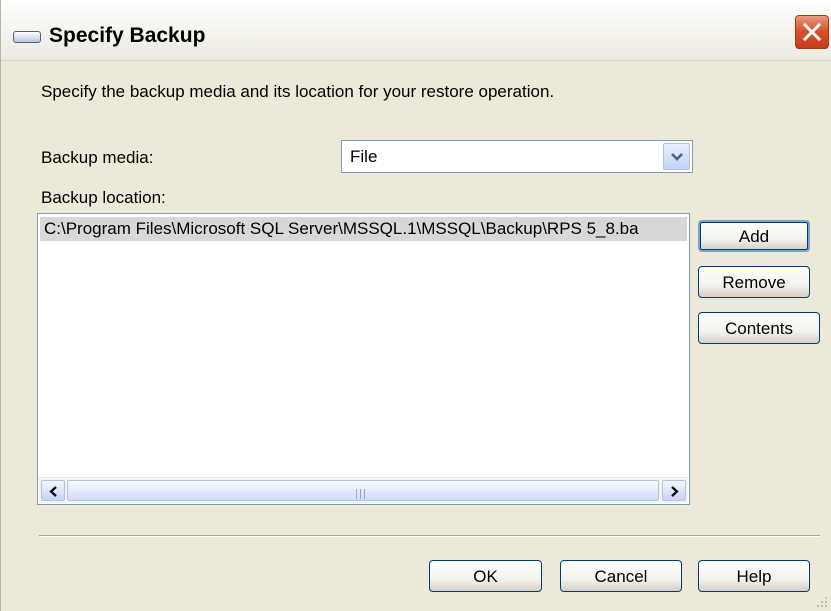 The width and height of the screenshot is (831, 611). I want to click on close-icon, so click(812, 32).